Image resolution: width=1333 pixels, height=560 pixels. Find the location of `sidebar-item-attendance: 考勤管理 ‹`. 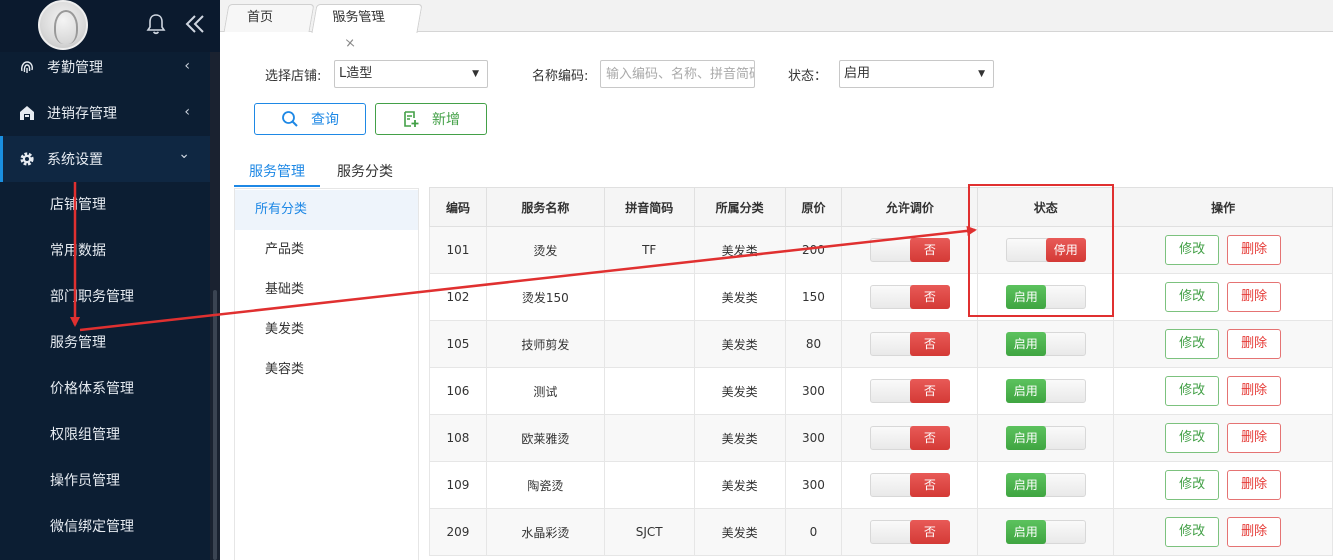

sidebar-item-attendance: 考勤管理 ‹ is located at coordinates (105, 67).